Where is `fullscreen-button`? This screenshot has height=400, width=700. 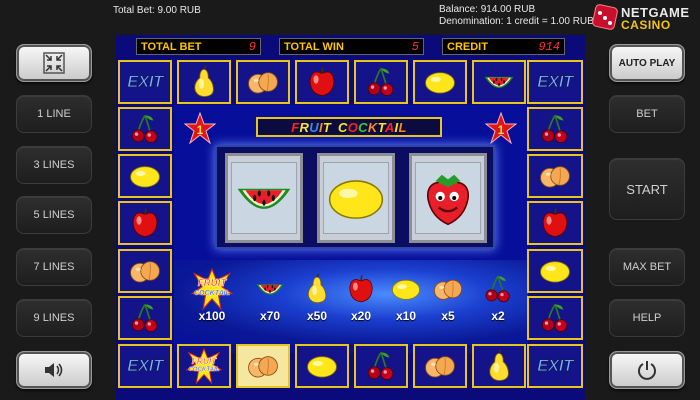 fullscreen-button is located at coordinates (54, 63).